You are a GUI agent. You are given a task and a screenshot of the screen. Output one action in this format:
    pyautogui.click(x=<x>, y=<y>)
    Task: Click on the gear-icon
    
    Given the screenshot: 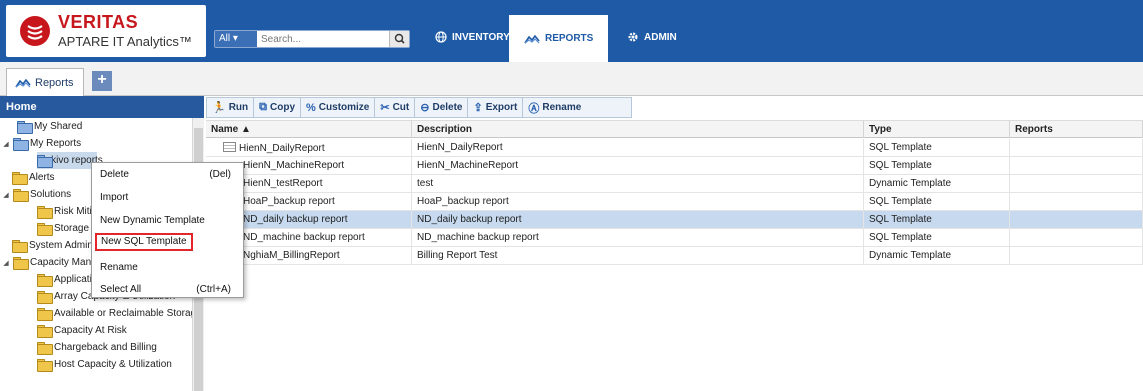 What is the action you would take?
    pyautogui.click(x=633, y=37)
    